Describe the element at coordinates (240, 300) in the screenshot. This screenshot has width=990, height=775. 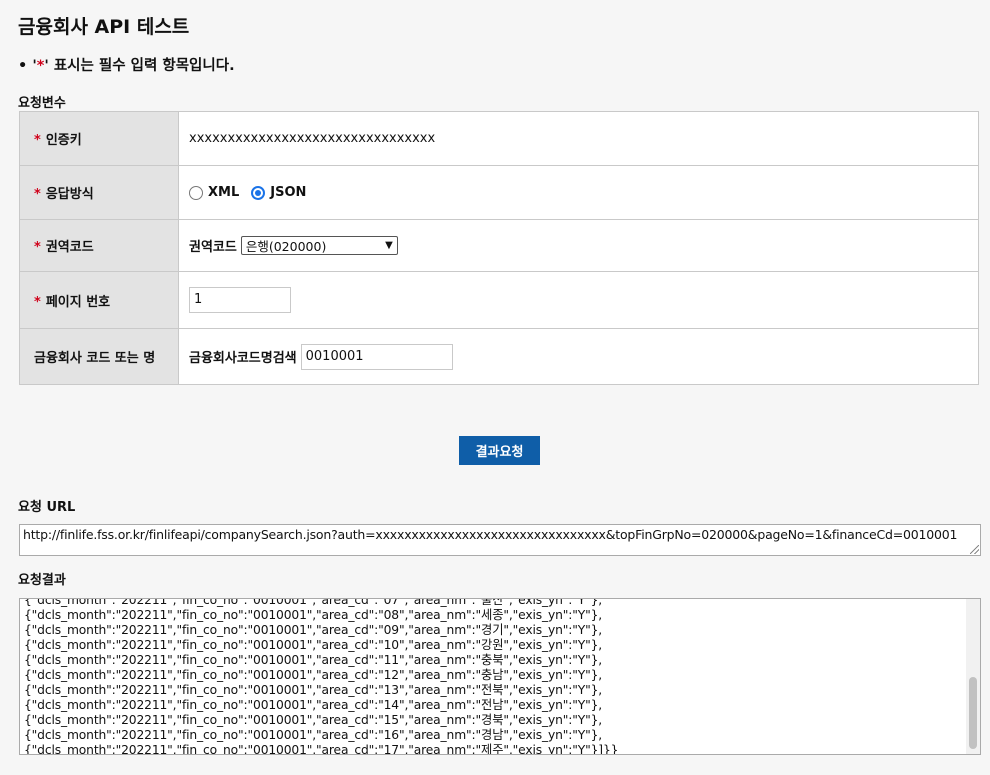
I see `page-number-input: 1` at that location.